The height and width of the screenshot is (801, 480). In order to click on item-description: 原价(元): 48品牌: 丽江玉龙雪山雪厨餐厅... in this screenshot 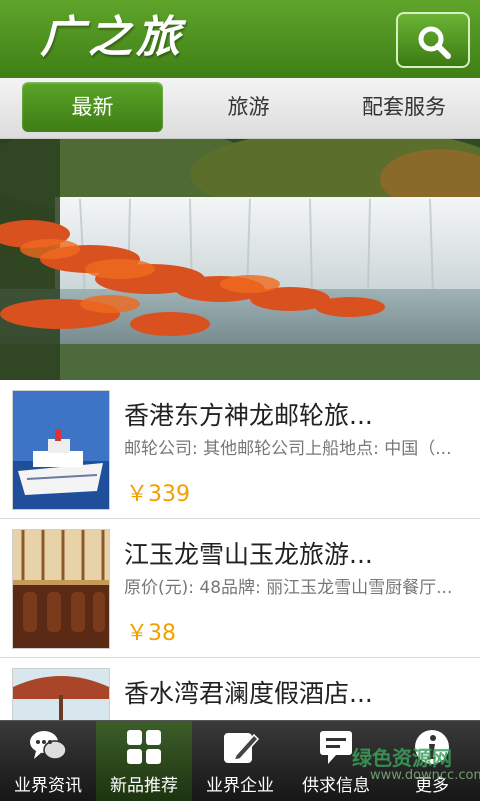, I will do `click(288, 588)`.